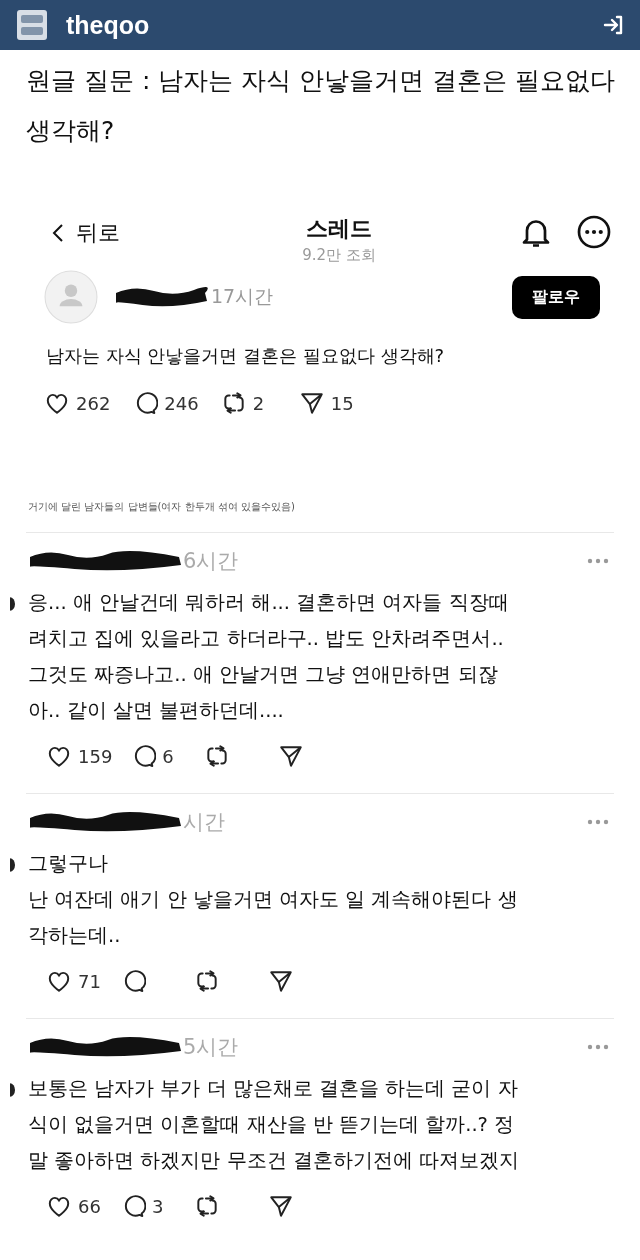 The width and height of the screenshot is (640, 1260). I want to click on count-label: 3, so click(158, 1206).